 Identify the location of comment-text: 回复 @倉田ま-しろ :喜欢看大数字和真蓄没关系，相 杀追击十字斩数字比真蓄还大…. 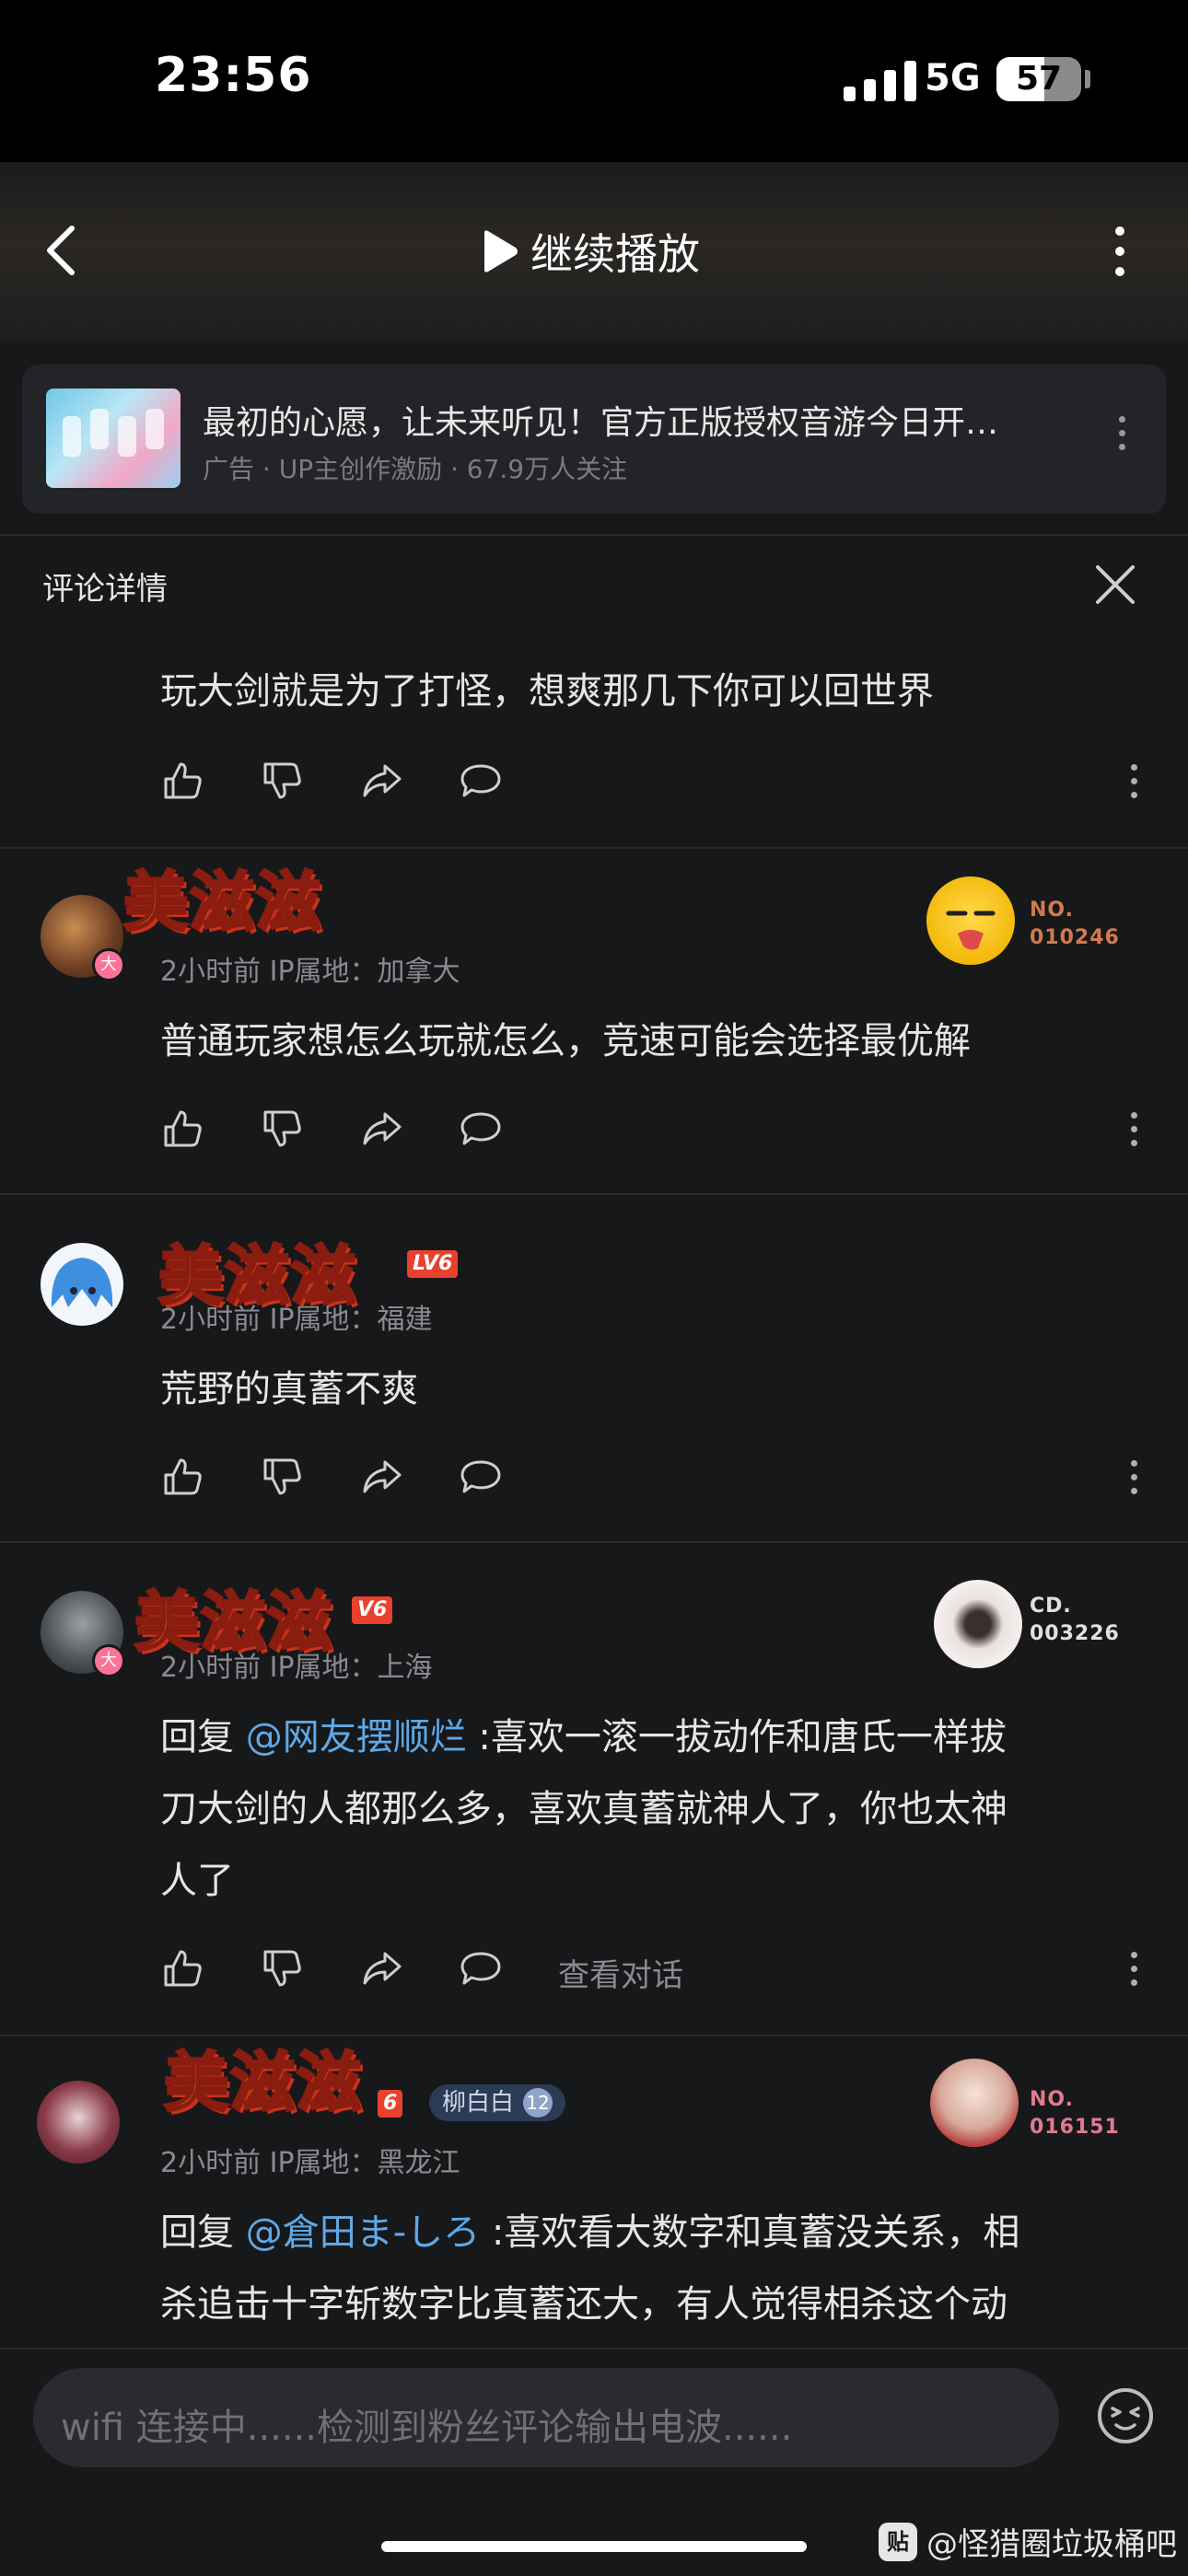
(653, 2268).